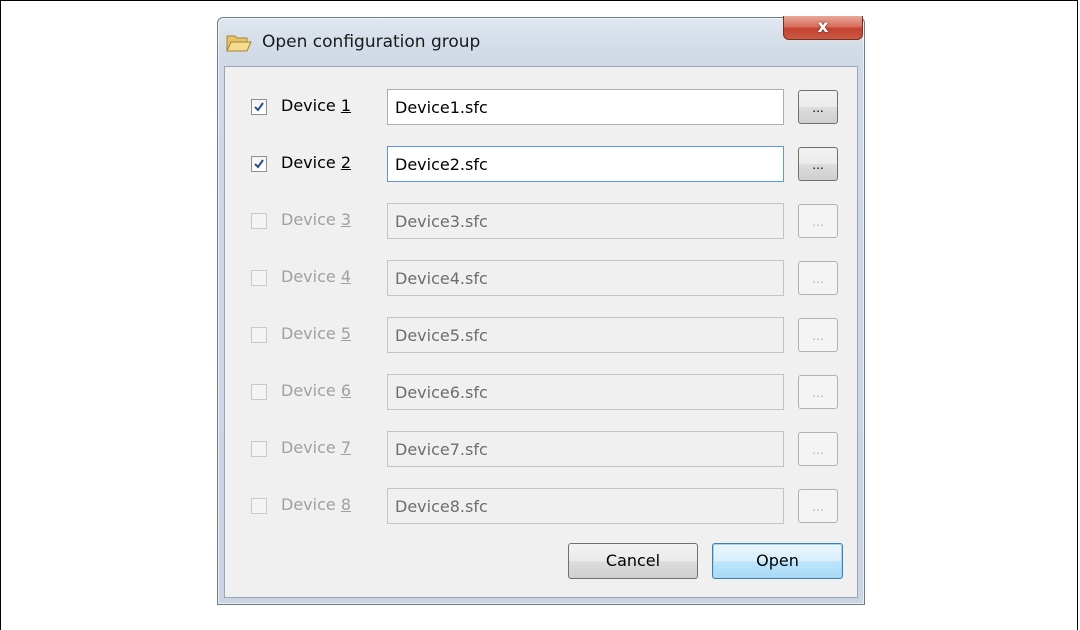 Image resolution: width=1080 pixels, height=630 pixels. I want to click on device-1-label: Device 1, so click(316, 105).